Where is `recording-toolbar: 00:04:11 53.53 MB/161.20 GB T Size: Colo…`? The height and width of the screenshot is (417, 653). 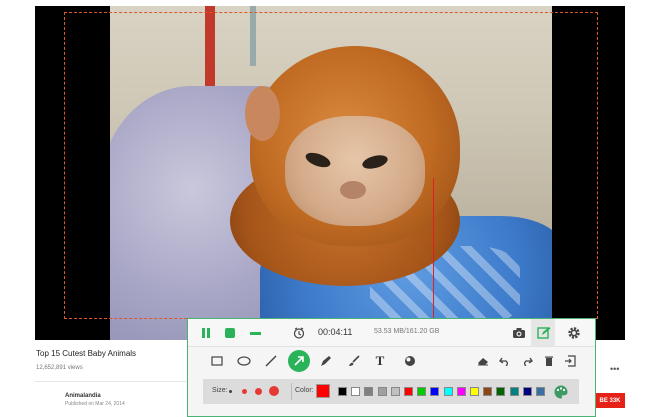 recording-toolbar: 00:04:11 53.53 MB/161.20 GB T Size: Colo… is located at coordinates (391, 367).